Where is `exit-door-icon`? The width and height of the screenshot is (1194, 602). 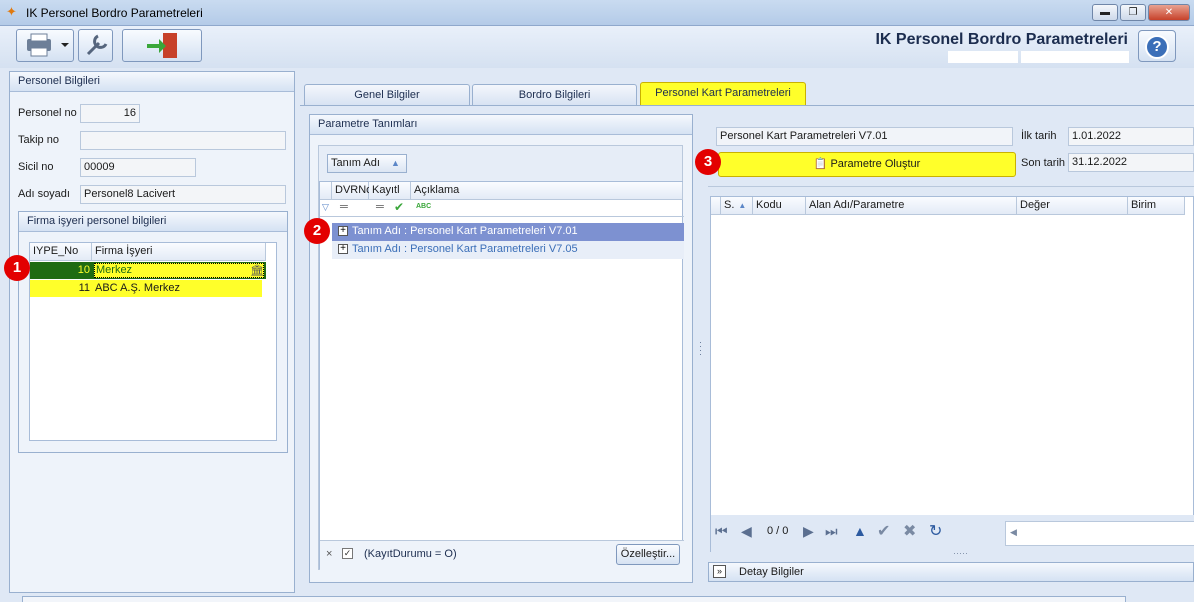
exit-door-icon is located at coordinates (162, 45).